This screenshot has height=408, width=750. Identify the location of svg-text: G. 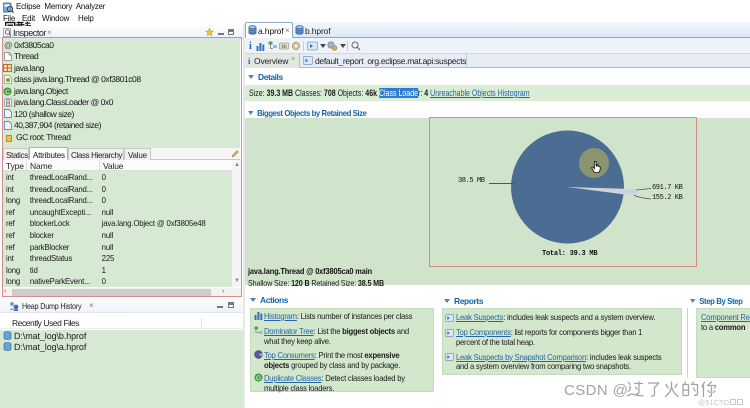
(258, 378).